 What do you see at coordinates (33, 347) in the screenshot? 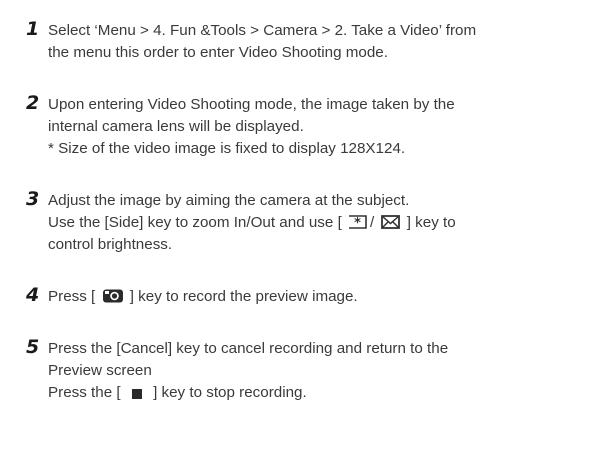
I see `step-number: 5` at bounding box center [33, 347].